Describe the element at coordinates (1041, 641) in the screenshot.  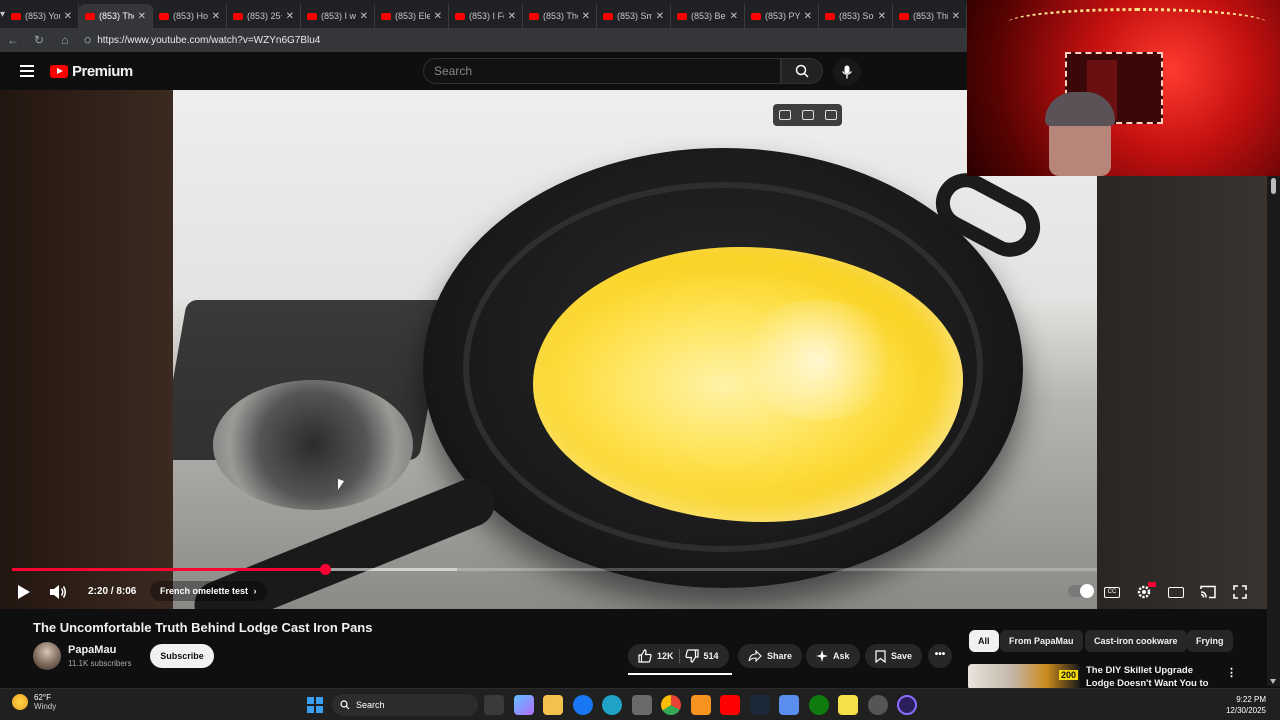
I see `chip-from-channel: From PapaMau` at that location.